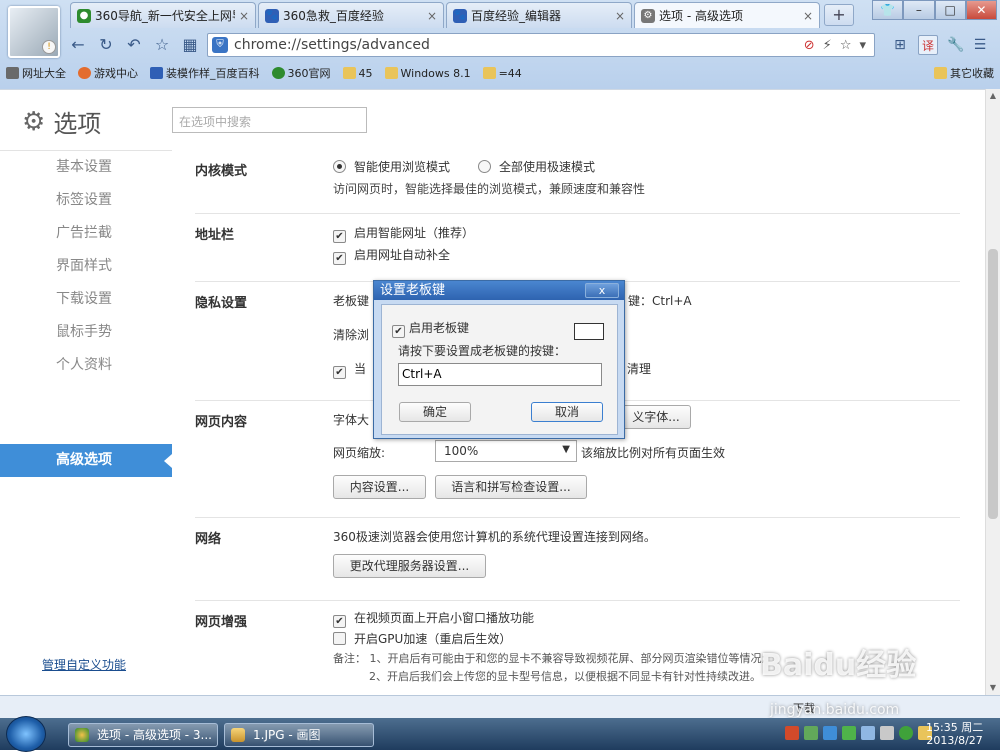 This screenshot has height=752, width=1000. I want to click on tab-360-nav: ● 360导航_新一代安全上网导 ×, so click(163, 15).